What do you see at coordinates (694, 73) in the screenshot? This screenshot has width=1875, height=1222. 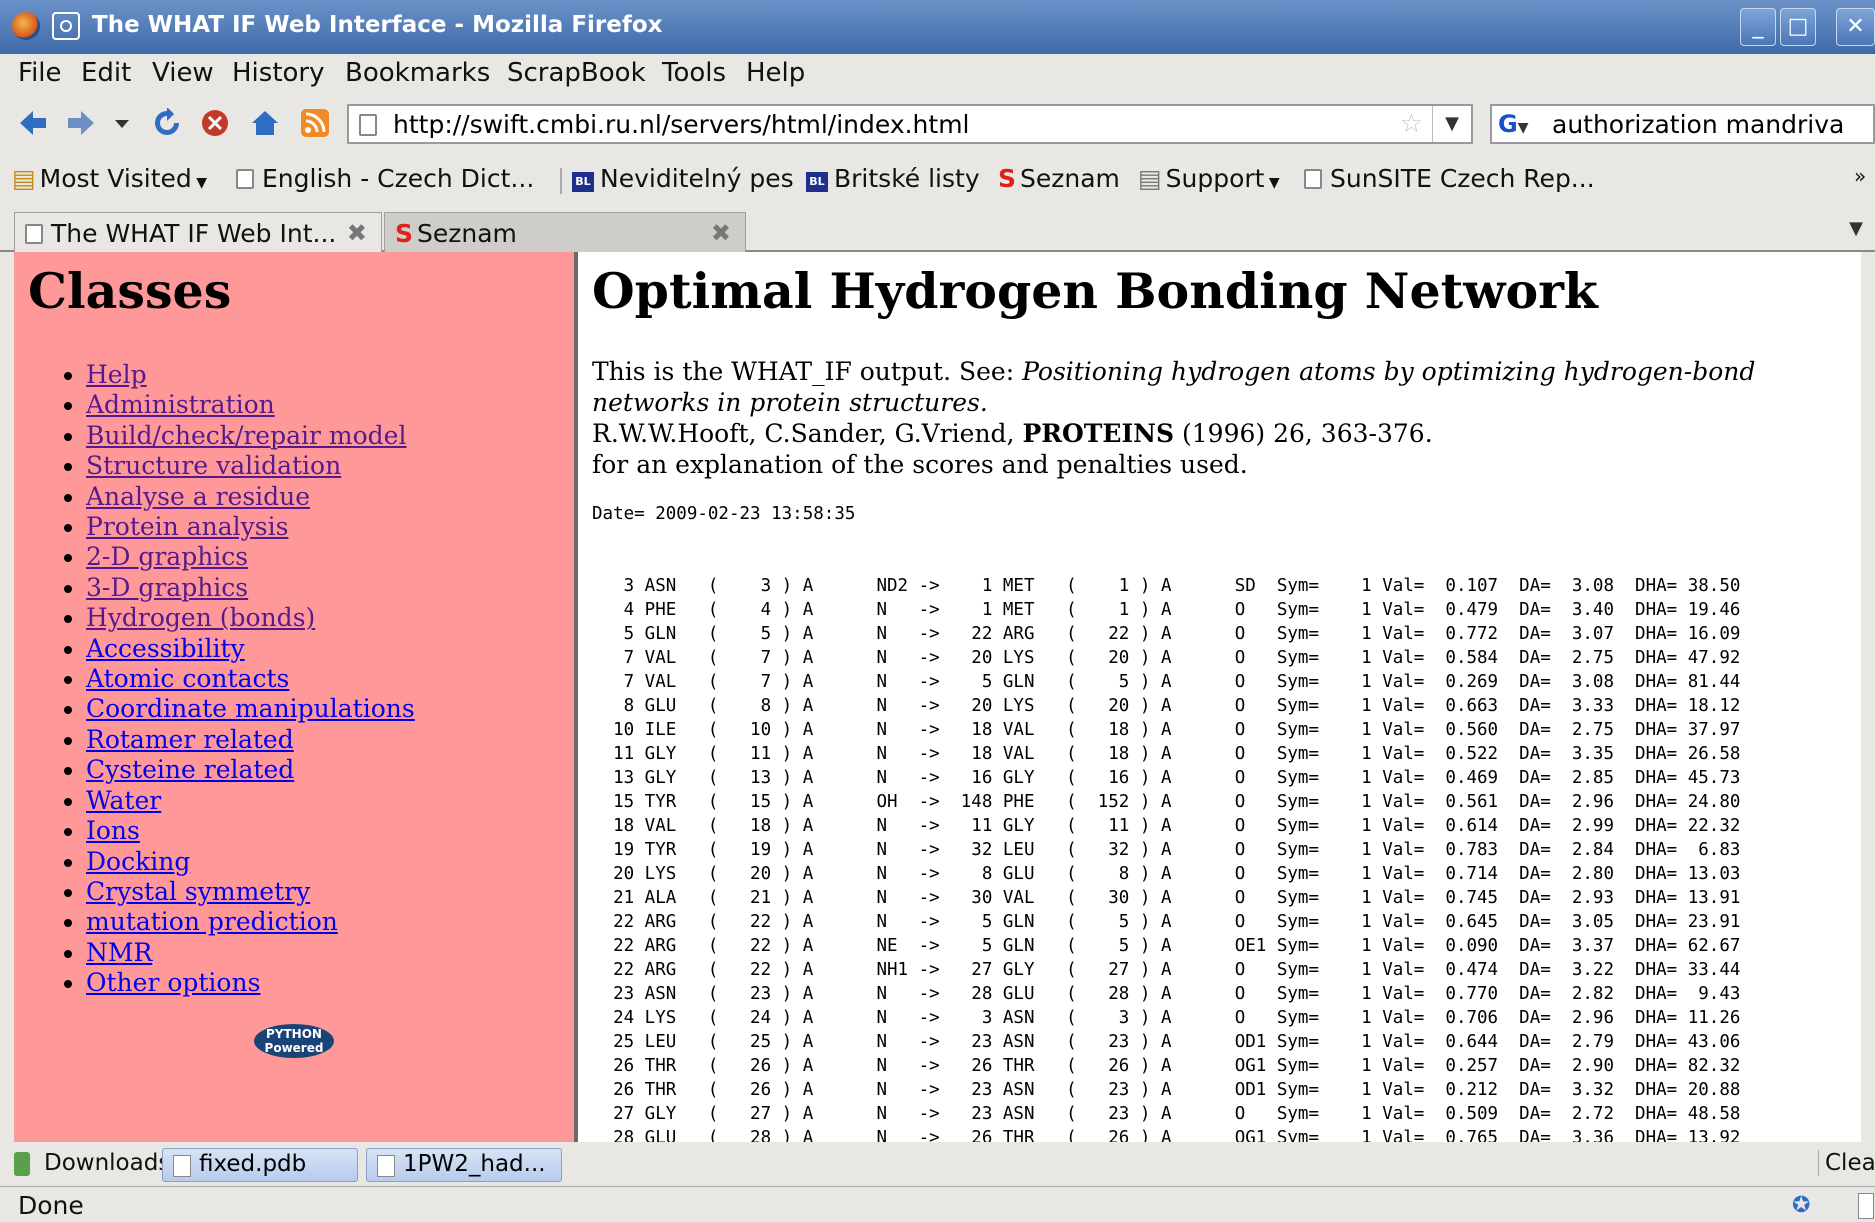 I see `menu-tools: Tools` at bounding box center [694, 73].